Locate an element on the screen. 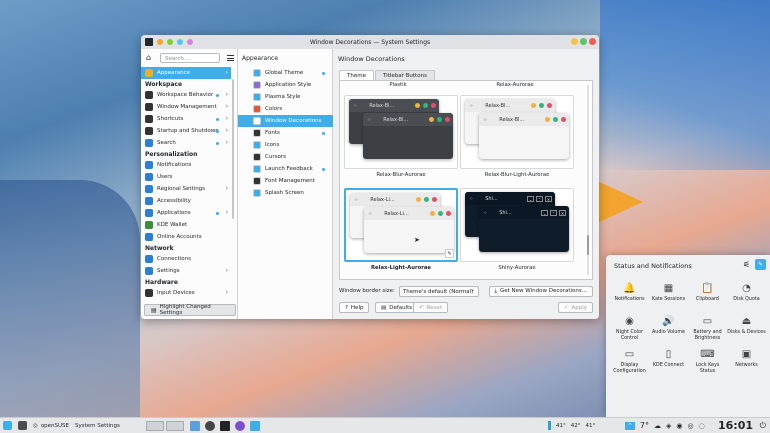 This screenshot has height=433, width=770. power-icon: ⏻ is located at coordinates (763, 425).